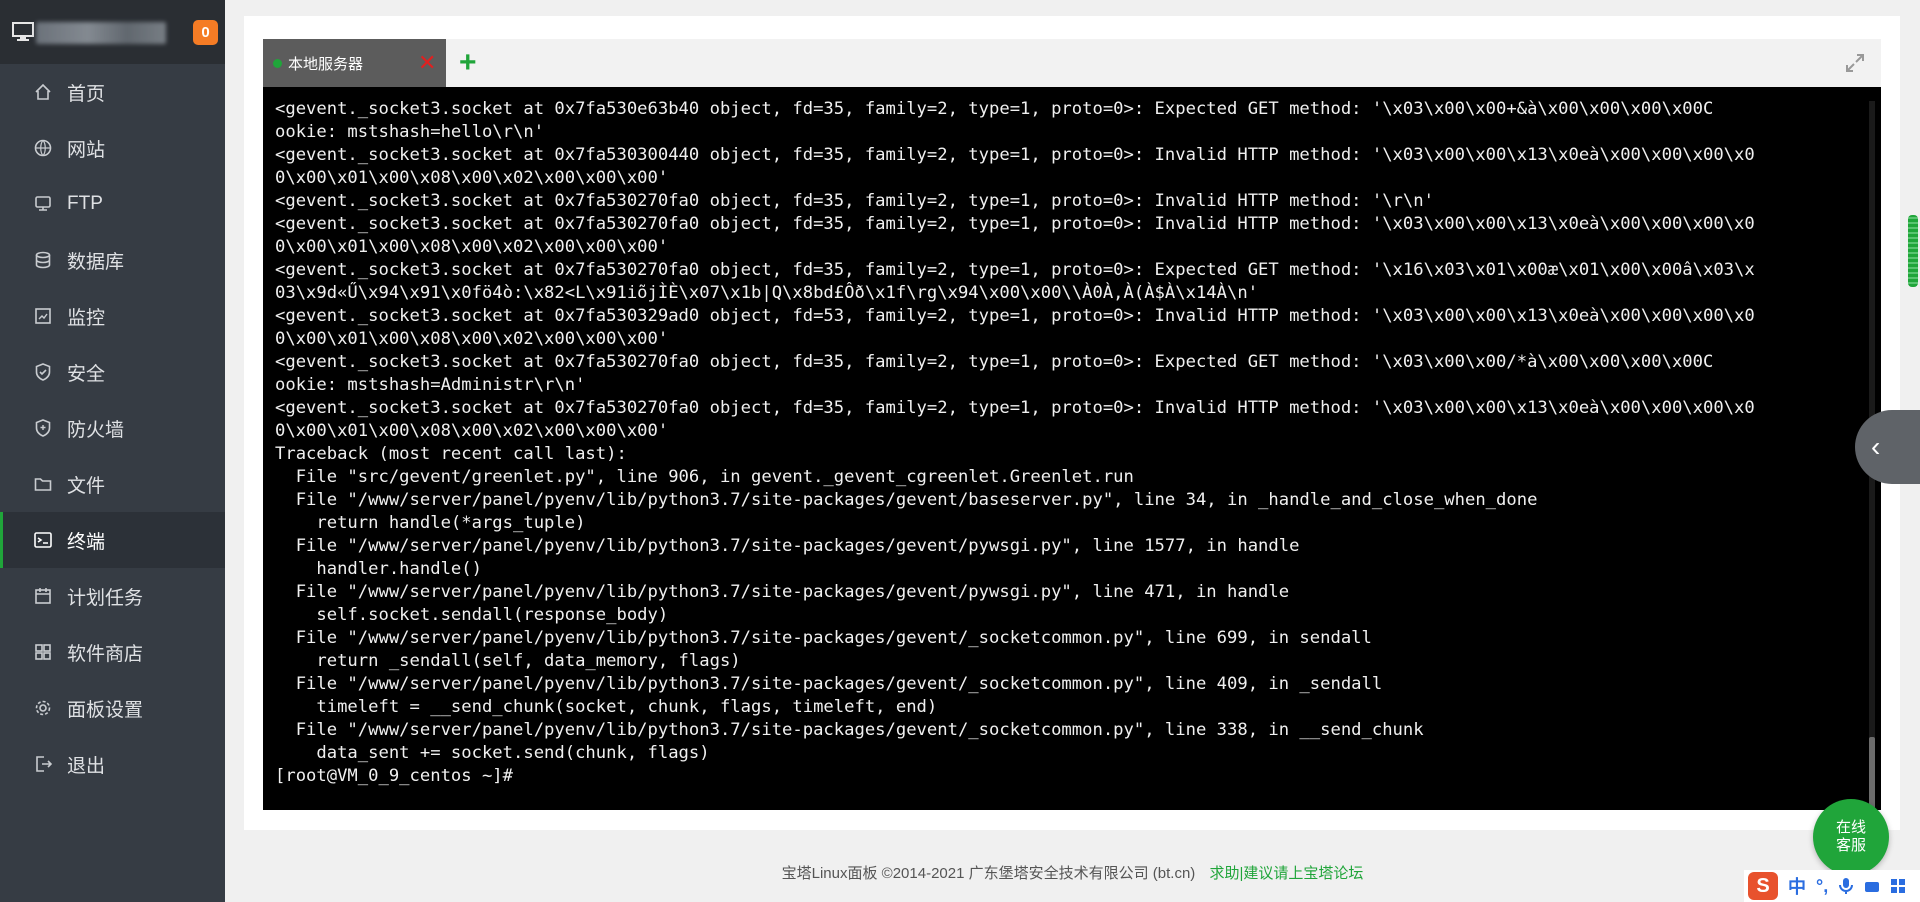 This screenshot has height=902, width=1920. Describe the element at coordinates (430, 385) in the screenshot. I see `terminal-line: ookie: mstshash=Administr\r\n'` at that location.